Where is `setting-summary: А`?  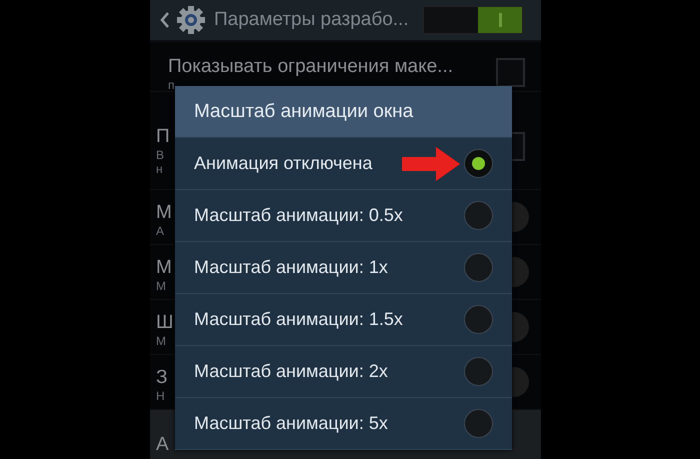 setting-summary: А is located at coordinates (160, 231).